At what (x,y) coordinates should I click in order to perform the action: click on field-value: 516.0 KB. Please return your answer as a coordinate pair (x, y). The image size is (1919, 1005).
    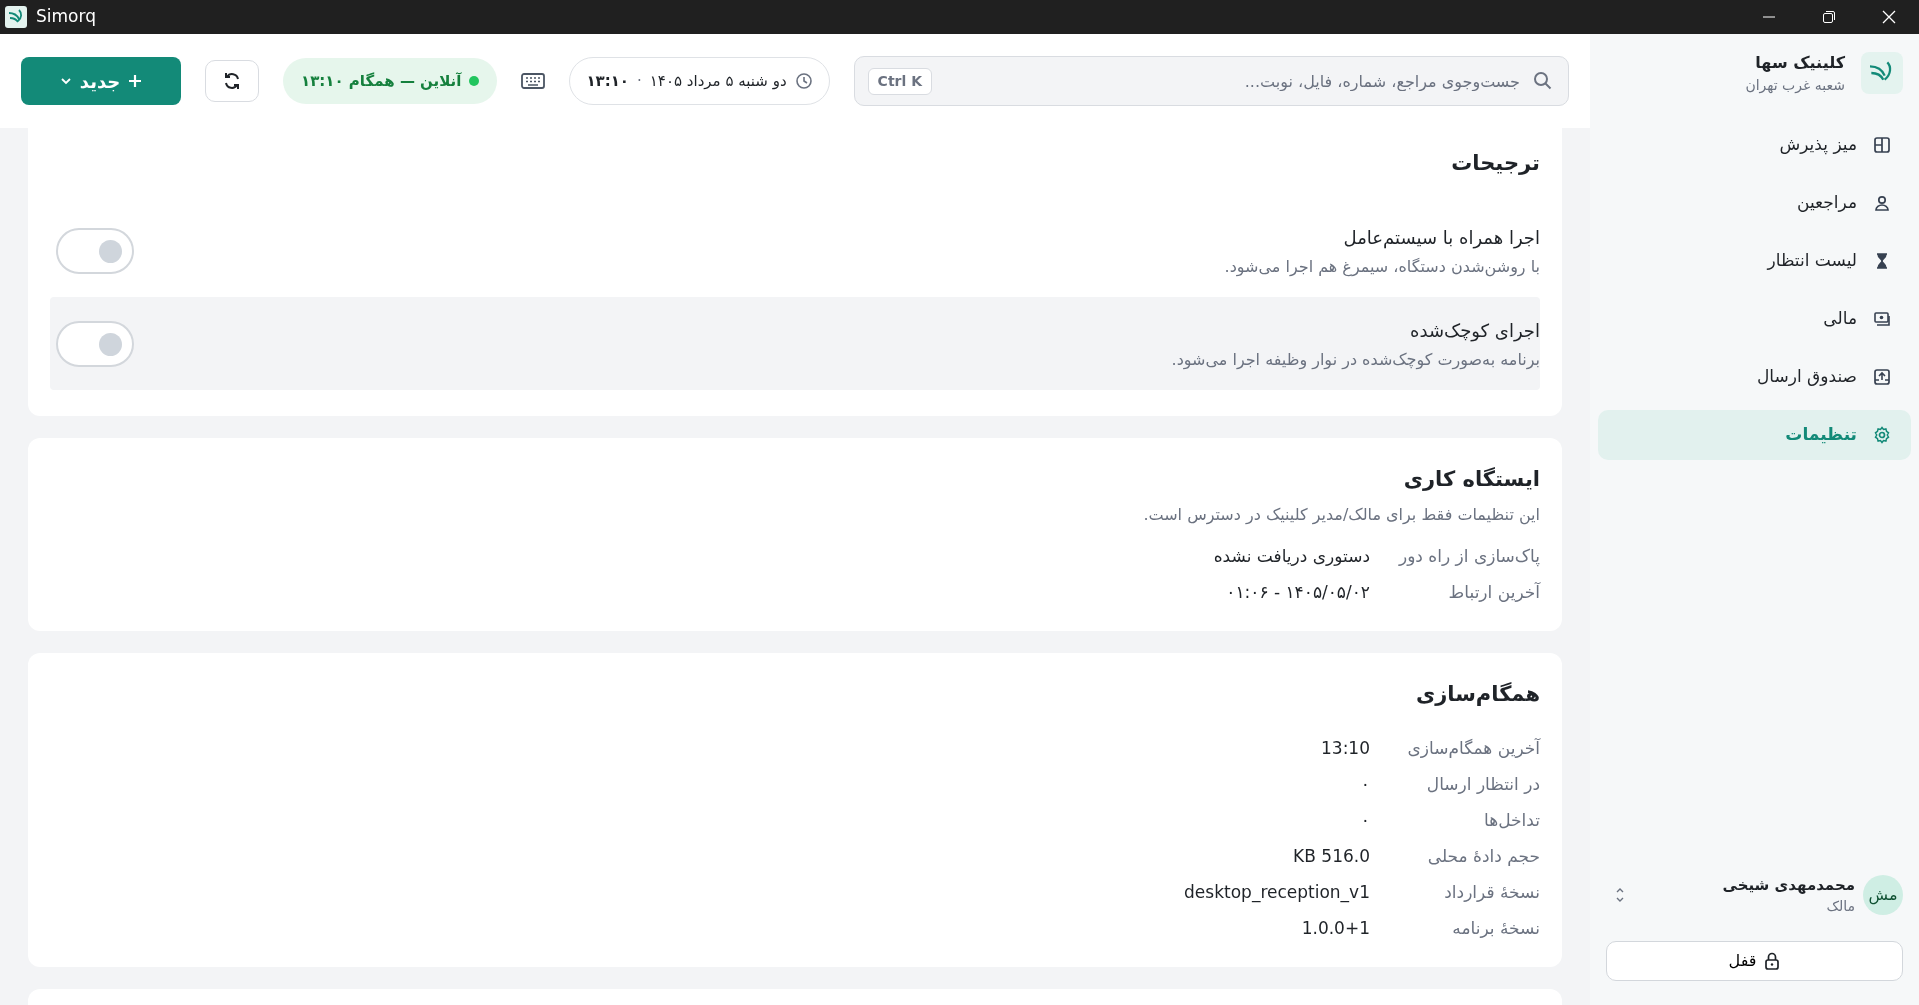
    Looking at the image, I should click on (1331, 856).